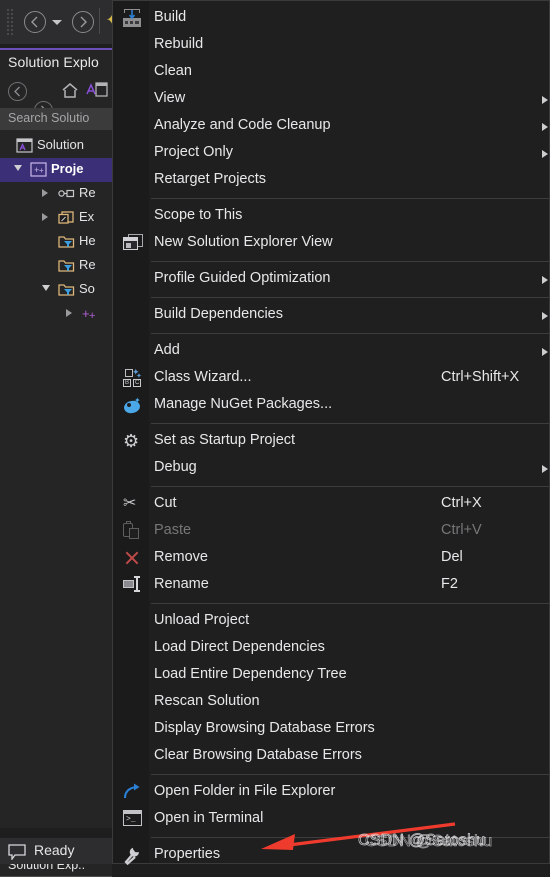  I want to click on menu-item-icon-wrap: >_, so click(133, 820).